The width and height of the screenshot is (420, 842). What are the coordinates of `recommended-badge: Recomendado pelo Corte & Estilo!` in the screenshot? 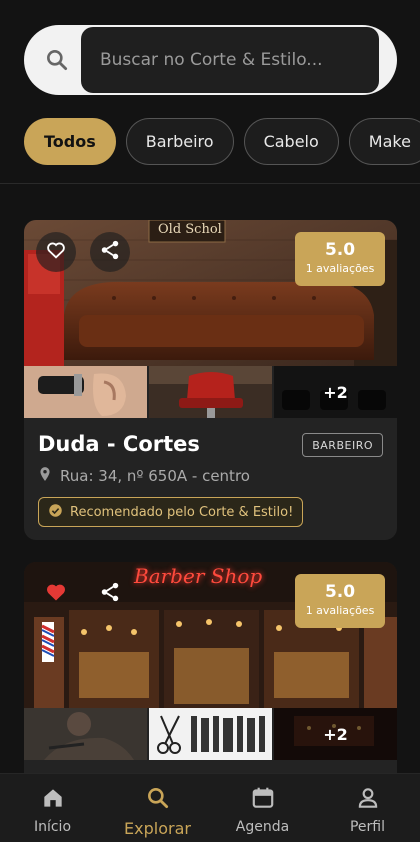 It's located at (171, 512).